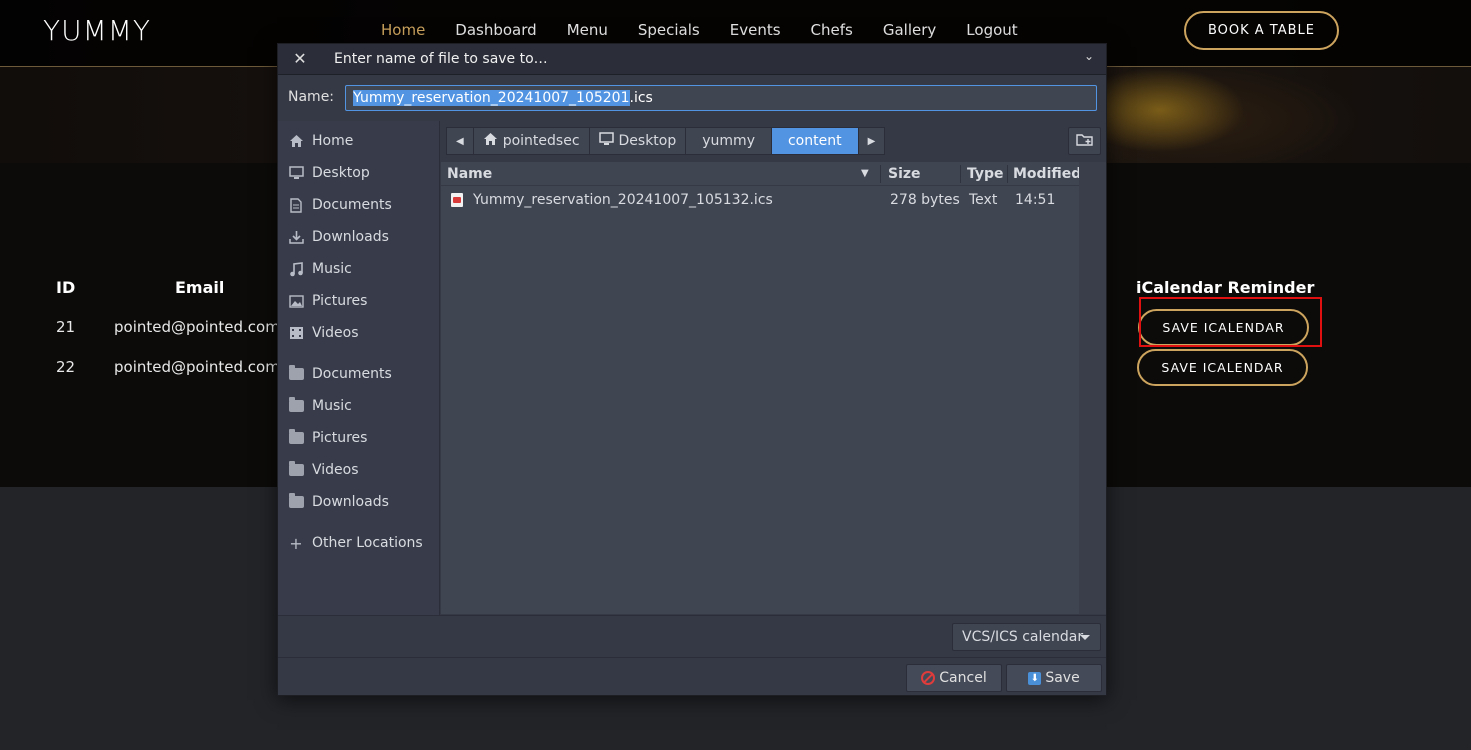  What do you see at coordinates (1035, 200) in the screenshot?
I see `file-modified: 14:51` at bounding box center [1035, 200].